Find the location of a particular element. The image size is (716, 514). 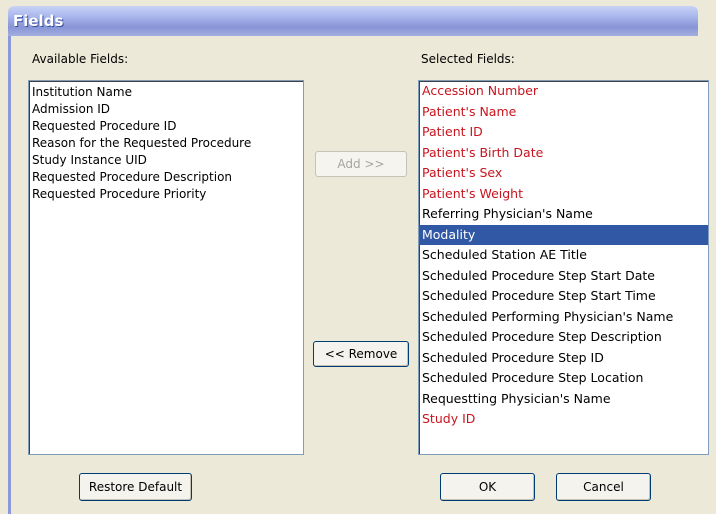

available-field-item: Admission ID is located at coordinates (166, 109).